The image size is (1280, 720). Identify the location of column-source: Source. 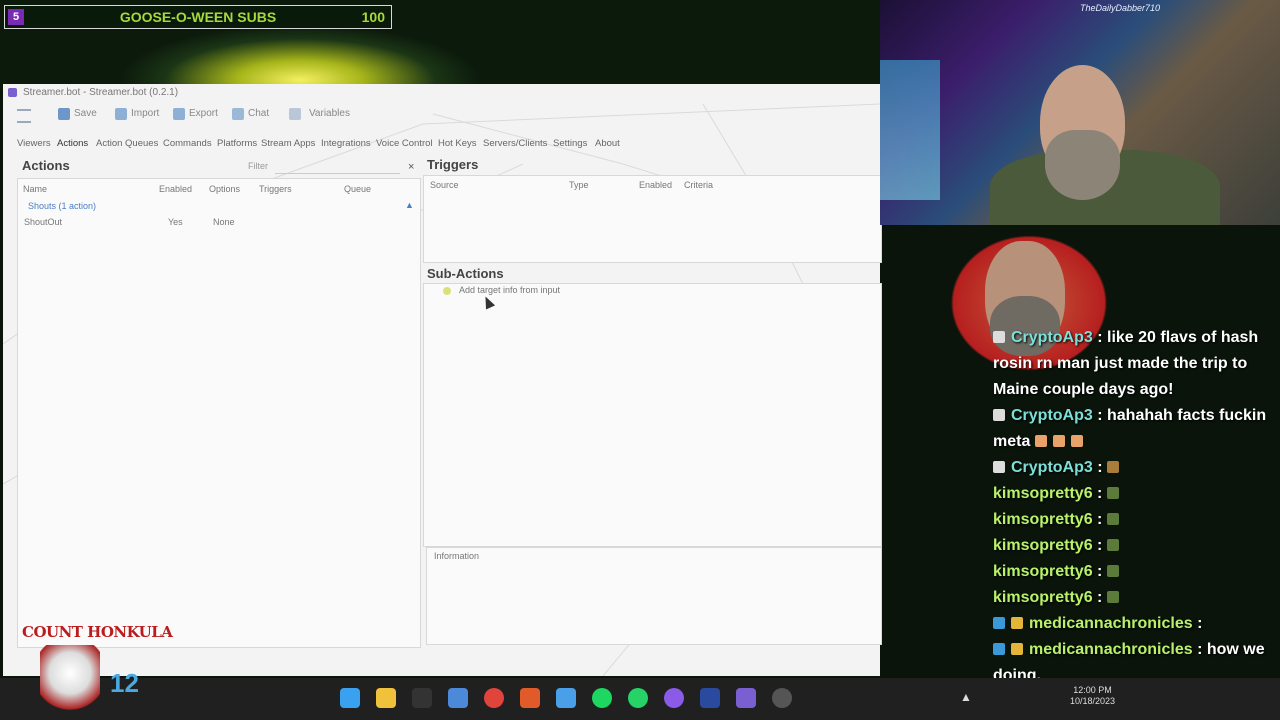
(444, 185).